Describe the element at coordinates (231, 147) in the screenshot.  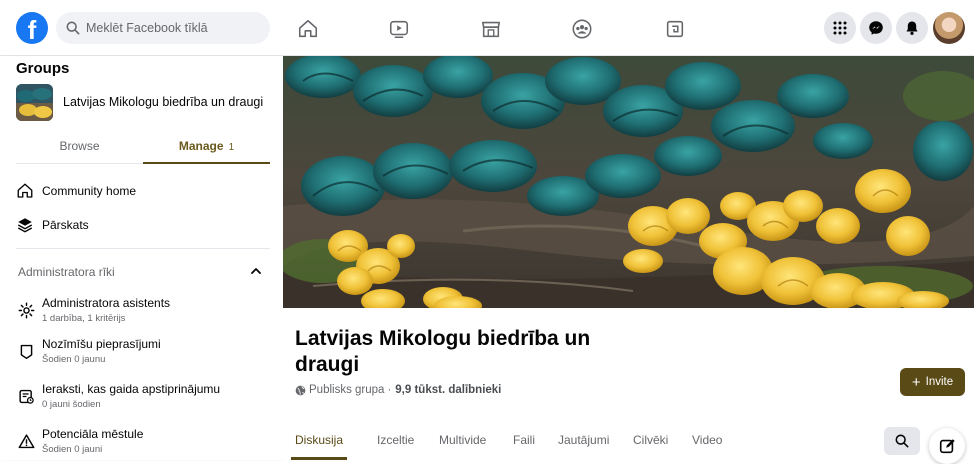
I see `tab-manage-count: 1` at that location.